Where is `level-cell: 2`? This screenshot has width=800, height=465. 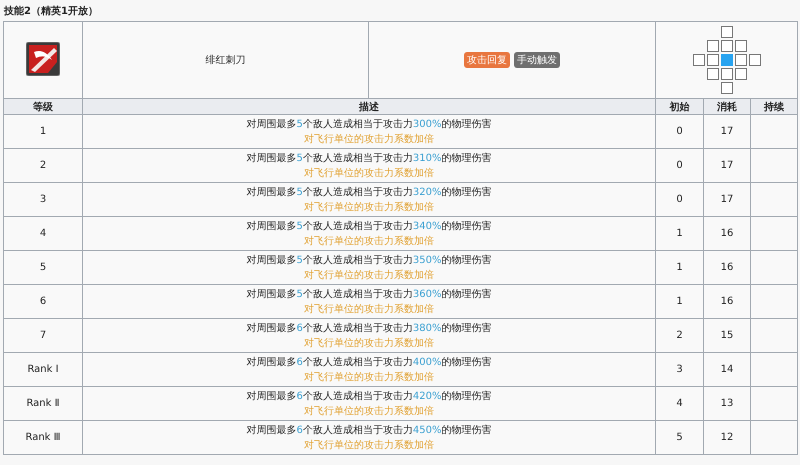
level-cell: 2 is located at coordinates (43, 165).